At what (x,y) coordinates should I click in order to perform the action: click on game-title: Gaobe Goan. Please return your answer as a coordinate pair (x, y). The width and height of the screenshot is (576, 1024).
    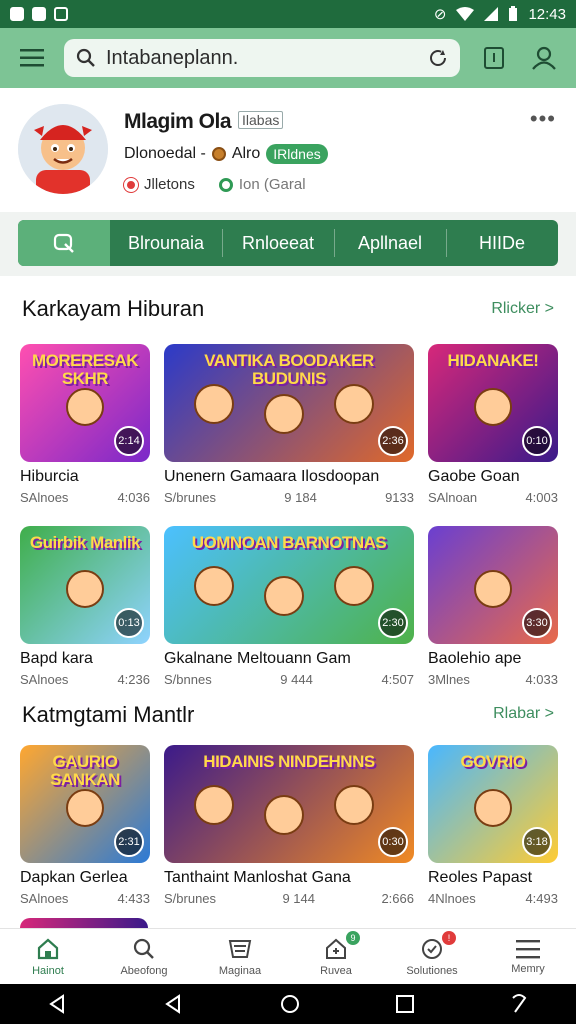
    Looking at the image, I should click on (474, 476).